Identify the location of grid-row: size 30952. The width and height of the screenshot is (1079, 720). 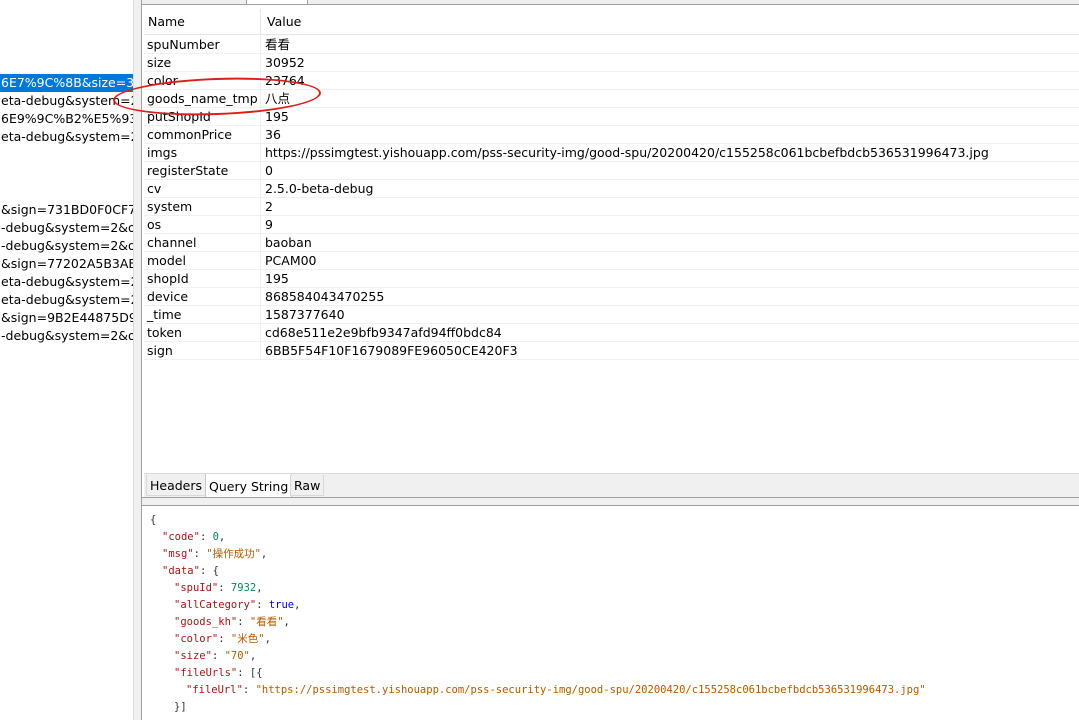
(611, 63).